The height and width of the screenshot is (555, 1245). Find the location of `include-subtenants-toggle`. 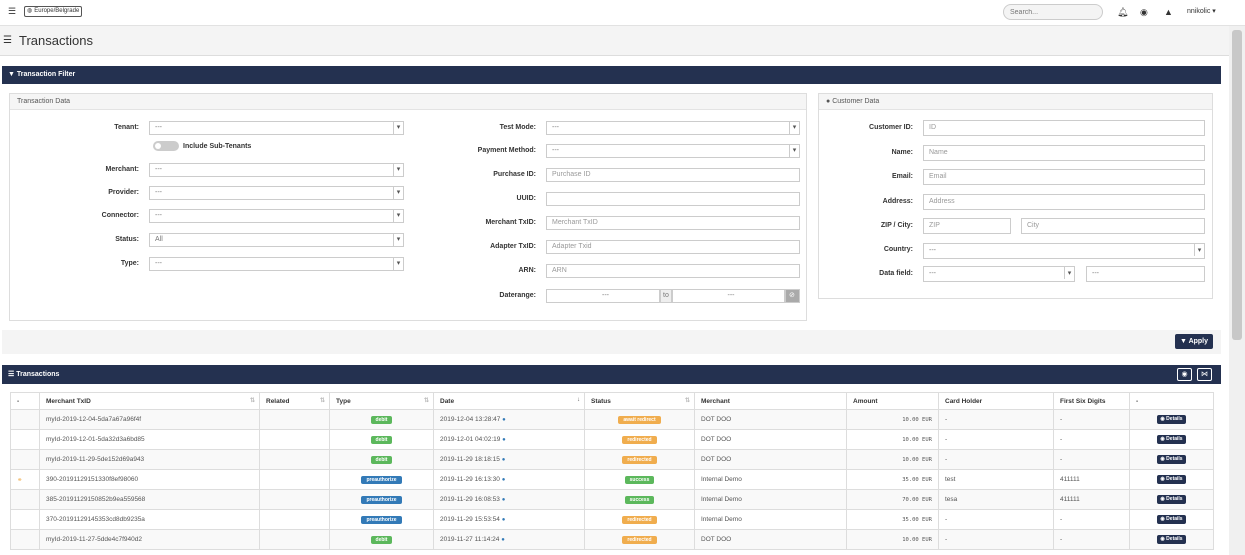

include-subtenants-toggle is located at coordinates (166, 146).